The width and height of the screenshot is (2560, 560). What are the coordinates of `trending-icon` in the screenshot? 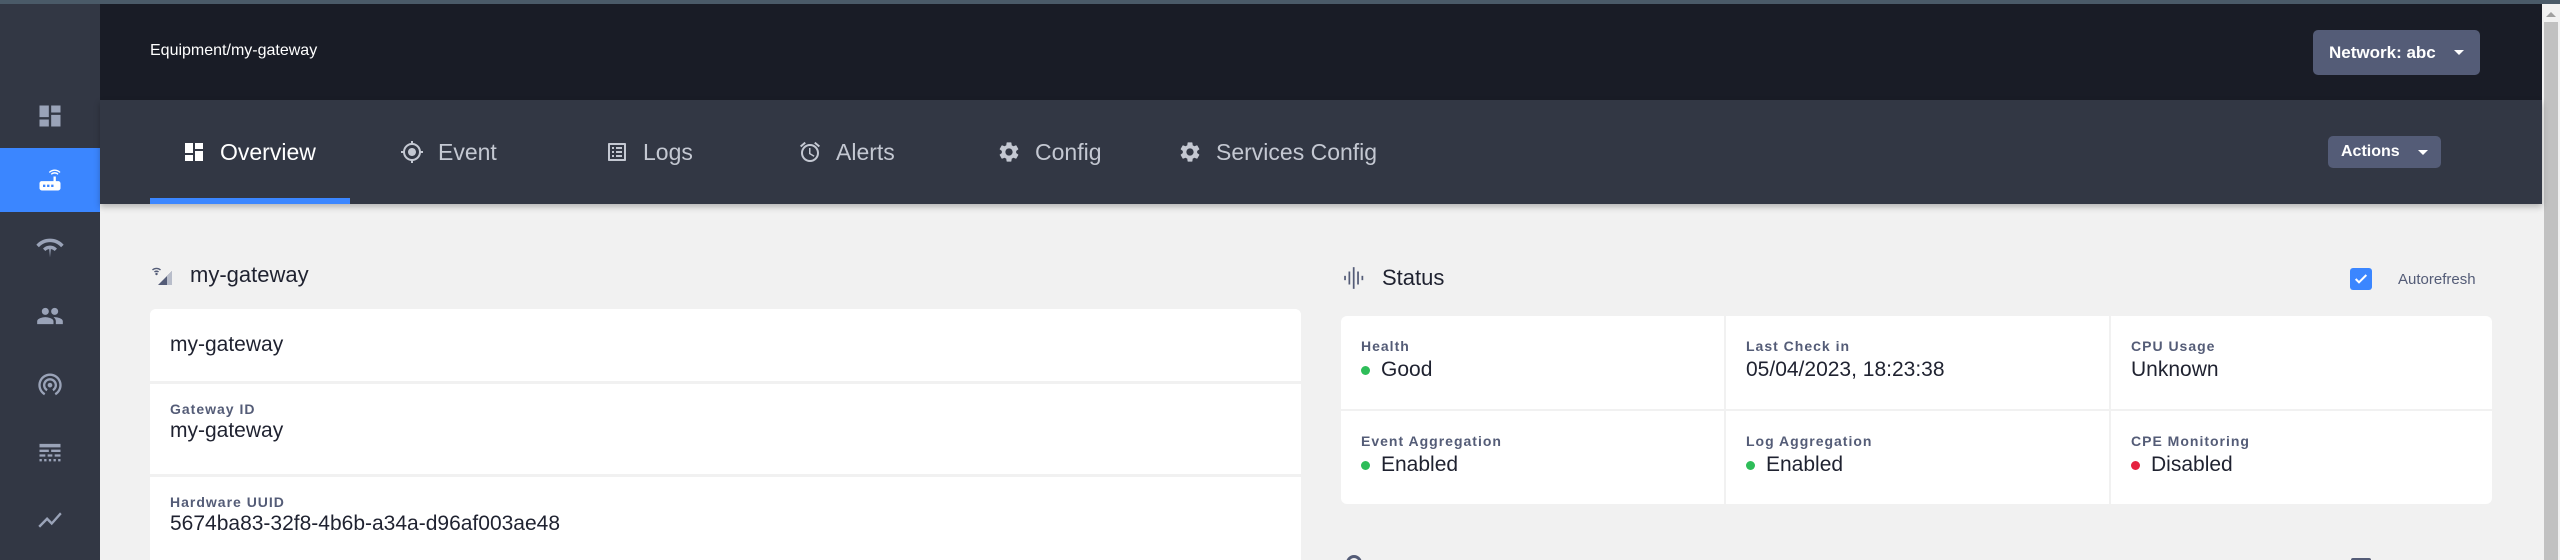 It's located at (50, 520).